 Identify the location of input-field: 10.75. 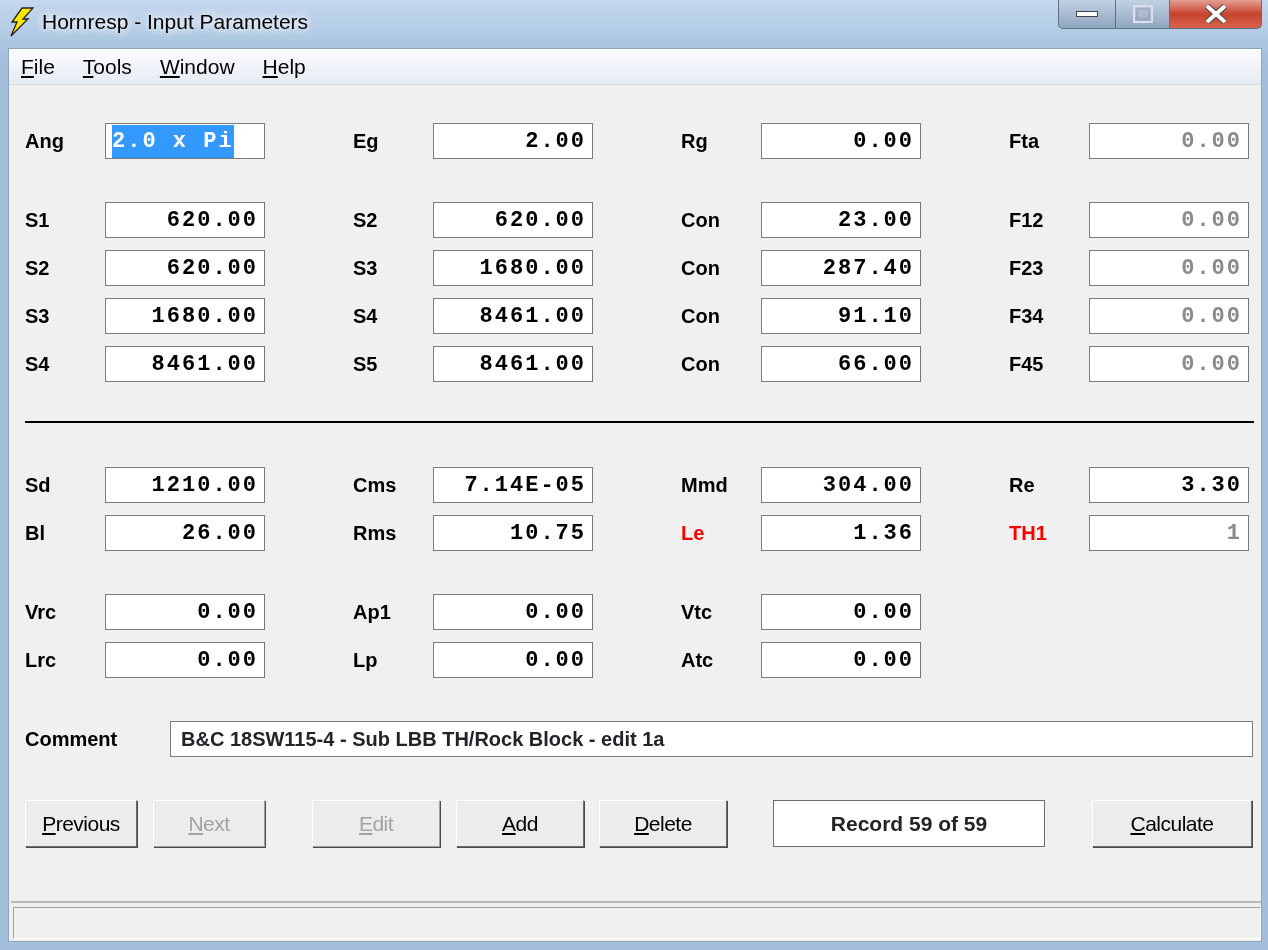
(513, 533).